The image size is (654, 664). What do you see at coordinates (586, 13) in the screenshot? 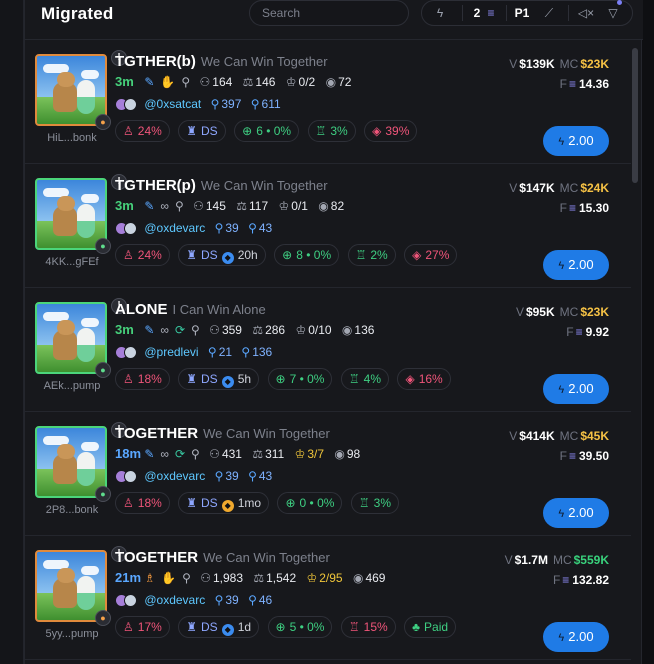
I see `mute-icon: ◁×` at bounding box center [586, 13].